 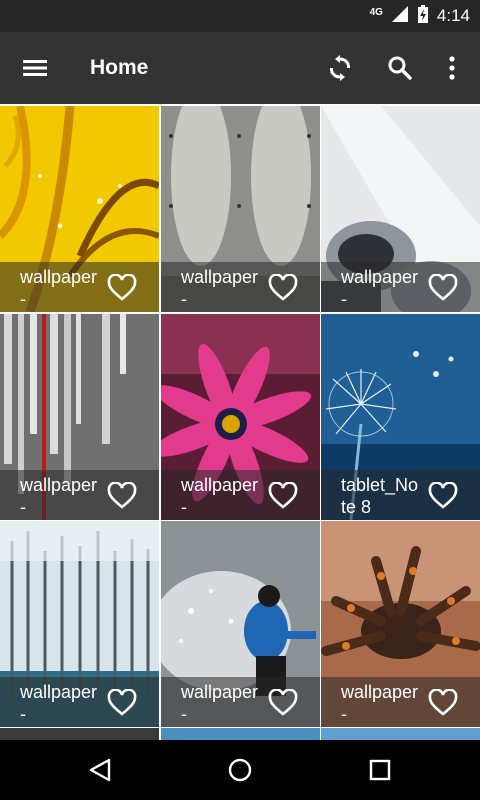 What do you see at coordinates (240, 417) in the screenshot?
I see `wallpaper-tile-pink-daisy: wallpaper-` at bounding box center [240, 417].